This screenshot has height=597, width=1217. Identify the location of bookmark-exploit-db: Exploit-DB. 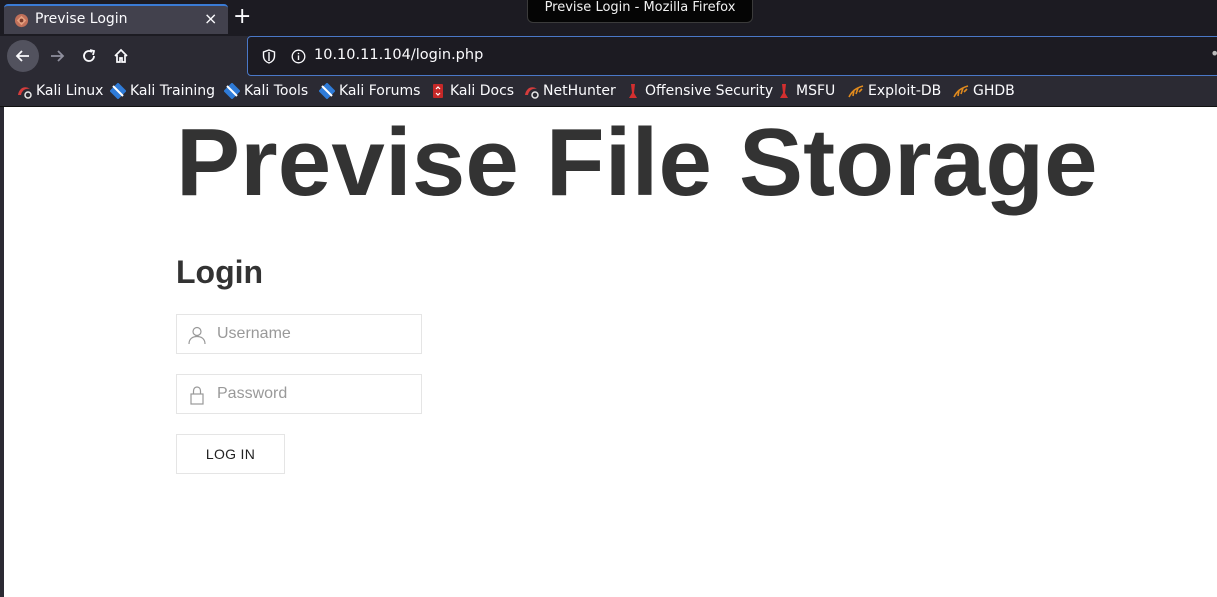
(894, 91).